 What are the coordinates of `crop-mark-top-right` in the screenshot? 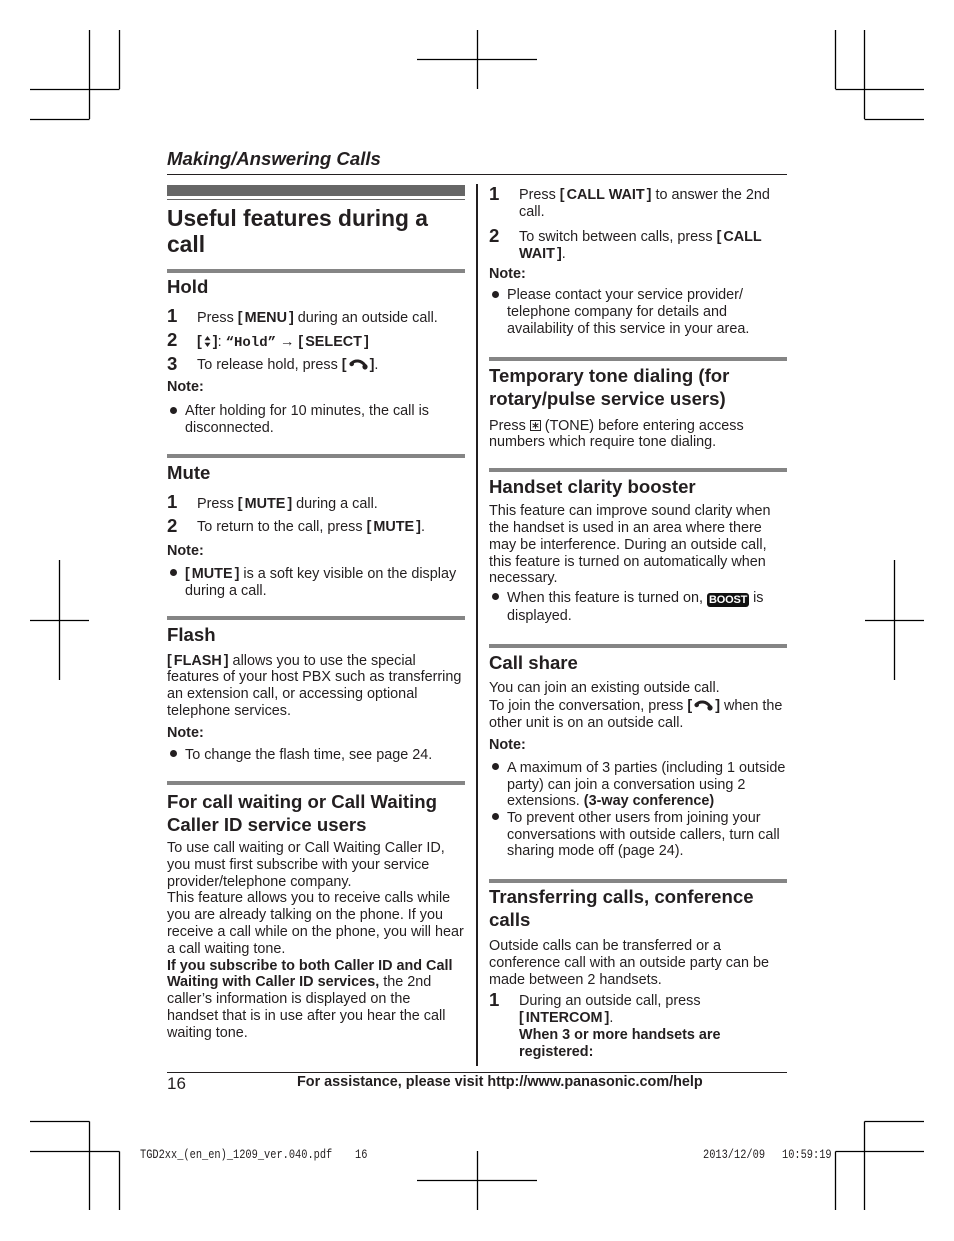 It's located at (879, 75).